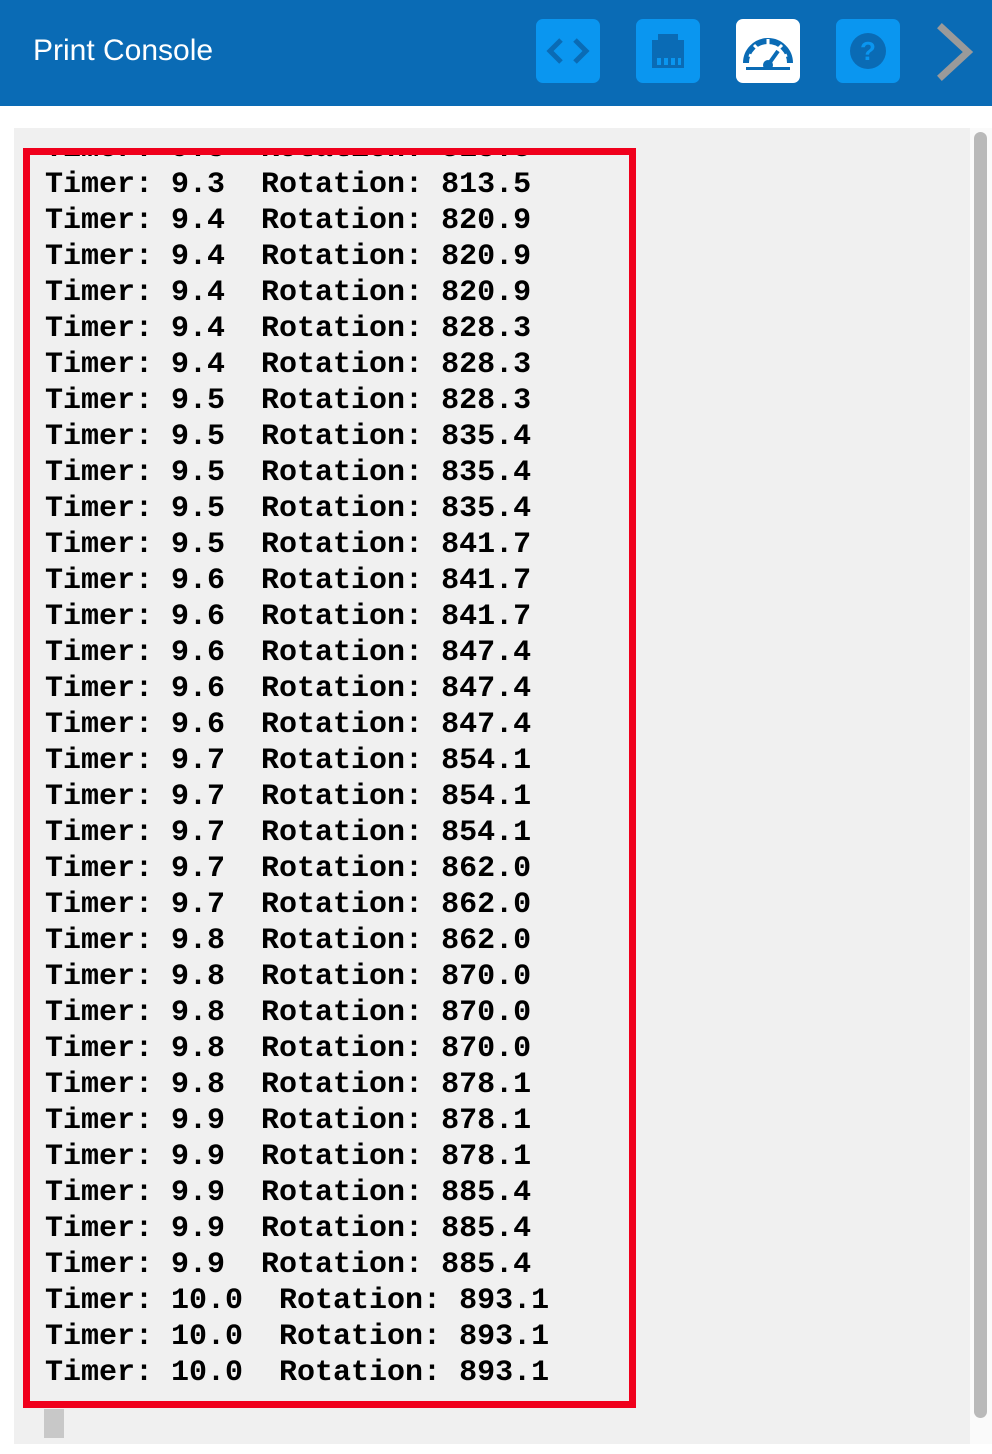  What do you see at coordinates (496, 53) in the screenshot?
I see `header-bar: Print Console ?` at bounding box center [496, 53].